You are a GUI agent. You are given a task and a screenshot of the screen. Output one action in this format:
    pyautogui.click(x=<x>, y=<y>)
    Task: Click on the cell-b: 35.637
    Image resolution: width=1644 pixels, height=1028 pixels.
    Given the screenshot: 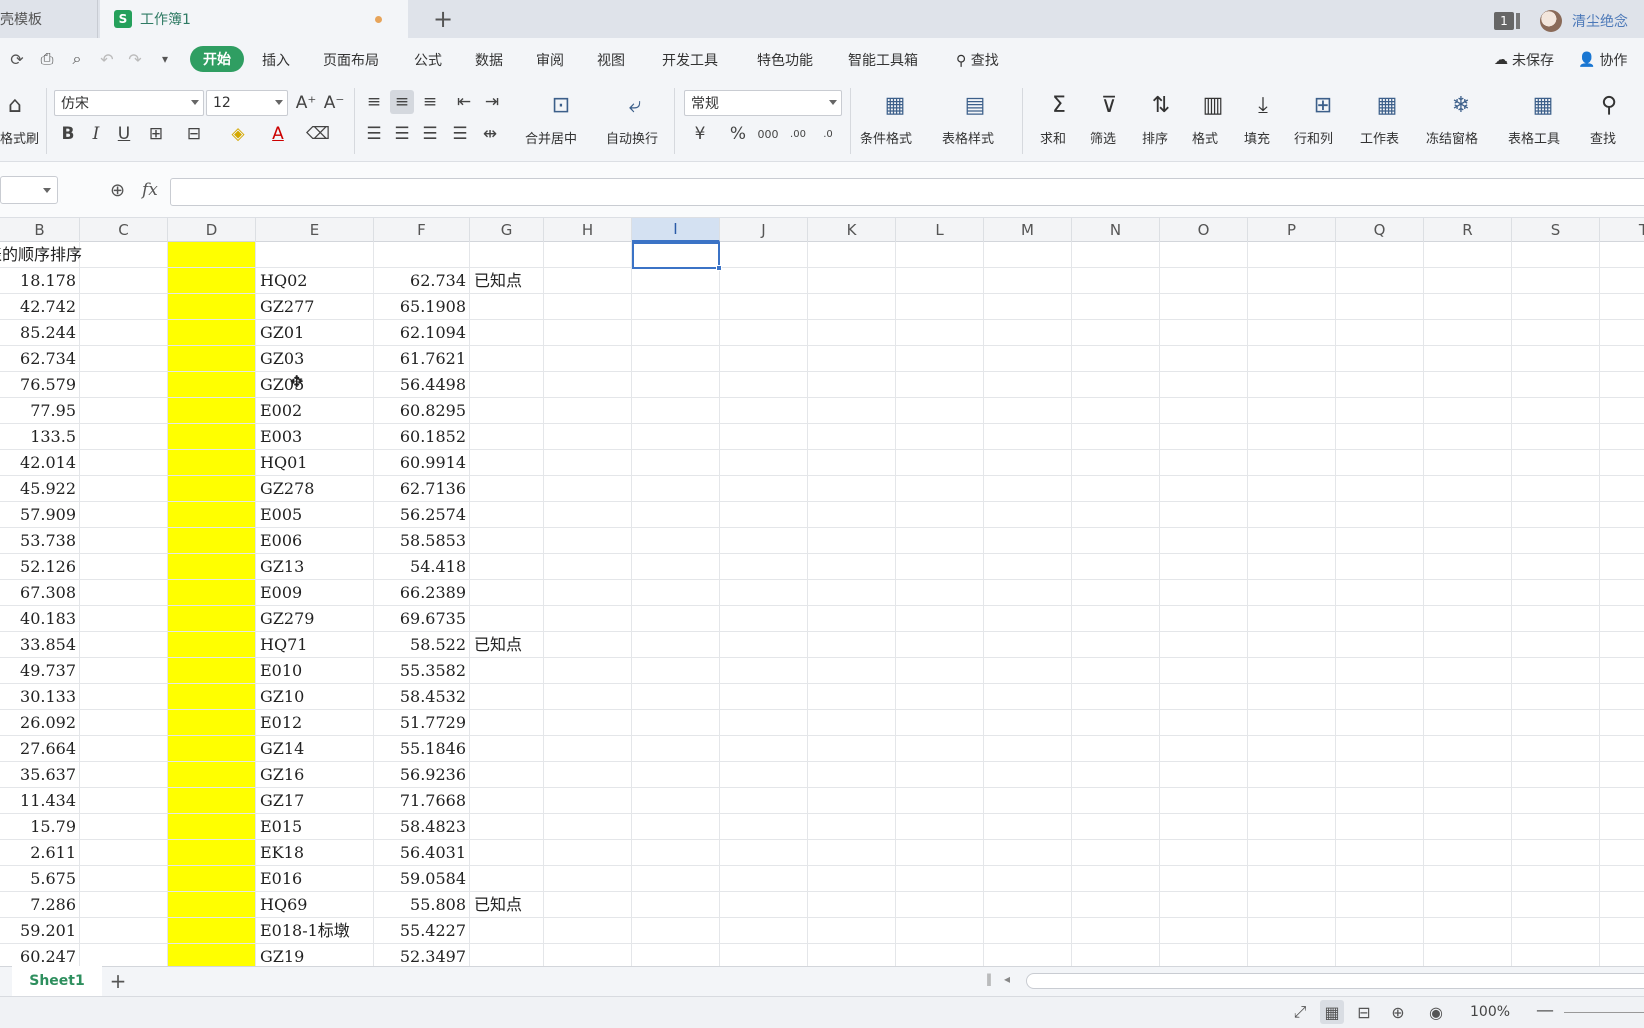 What is the action you would take?
    pyautogui.click(x=38, y=775)
    